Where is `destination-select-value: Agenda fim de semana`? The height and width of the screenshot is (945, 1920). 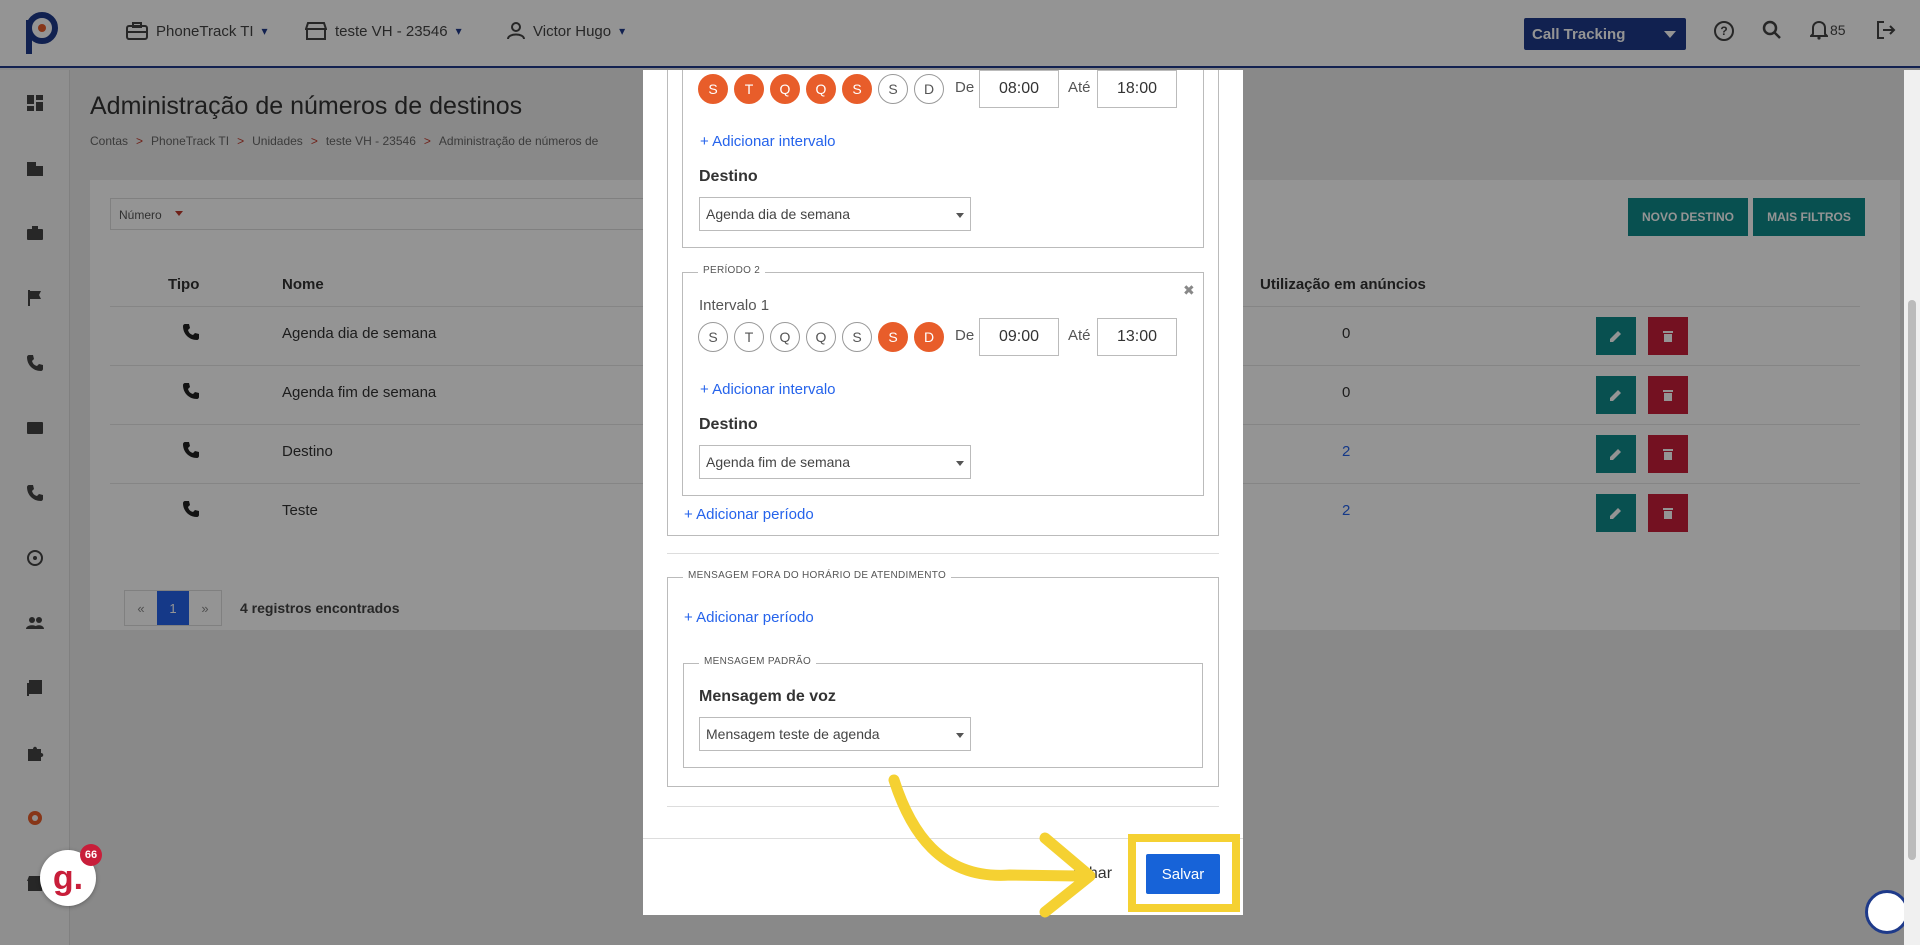
destination-select-value: Agenda fim de semana is located at coordinates (778, 462).